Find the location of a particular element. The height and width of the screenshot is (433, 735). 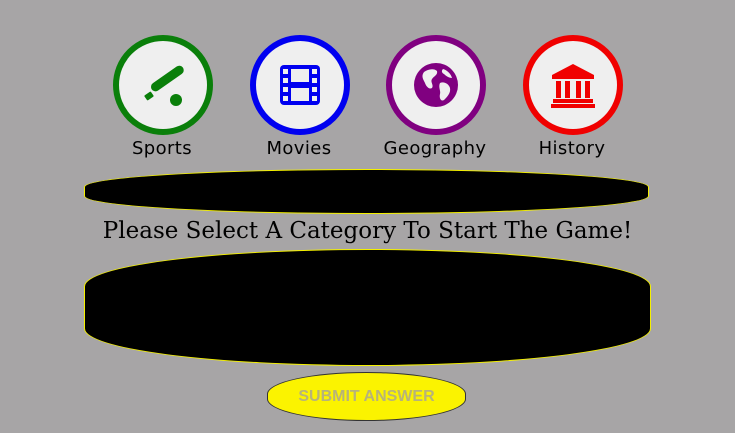

category-sports-button: Sports is located at coordinates (162, 100).